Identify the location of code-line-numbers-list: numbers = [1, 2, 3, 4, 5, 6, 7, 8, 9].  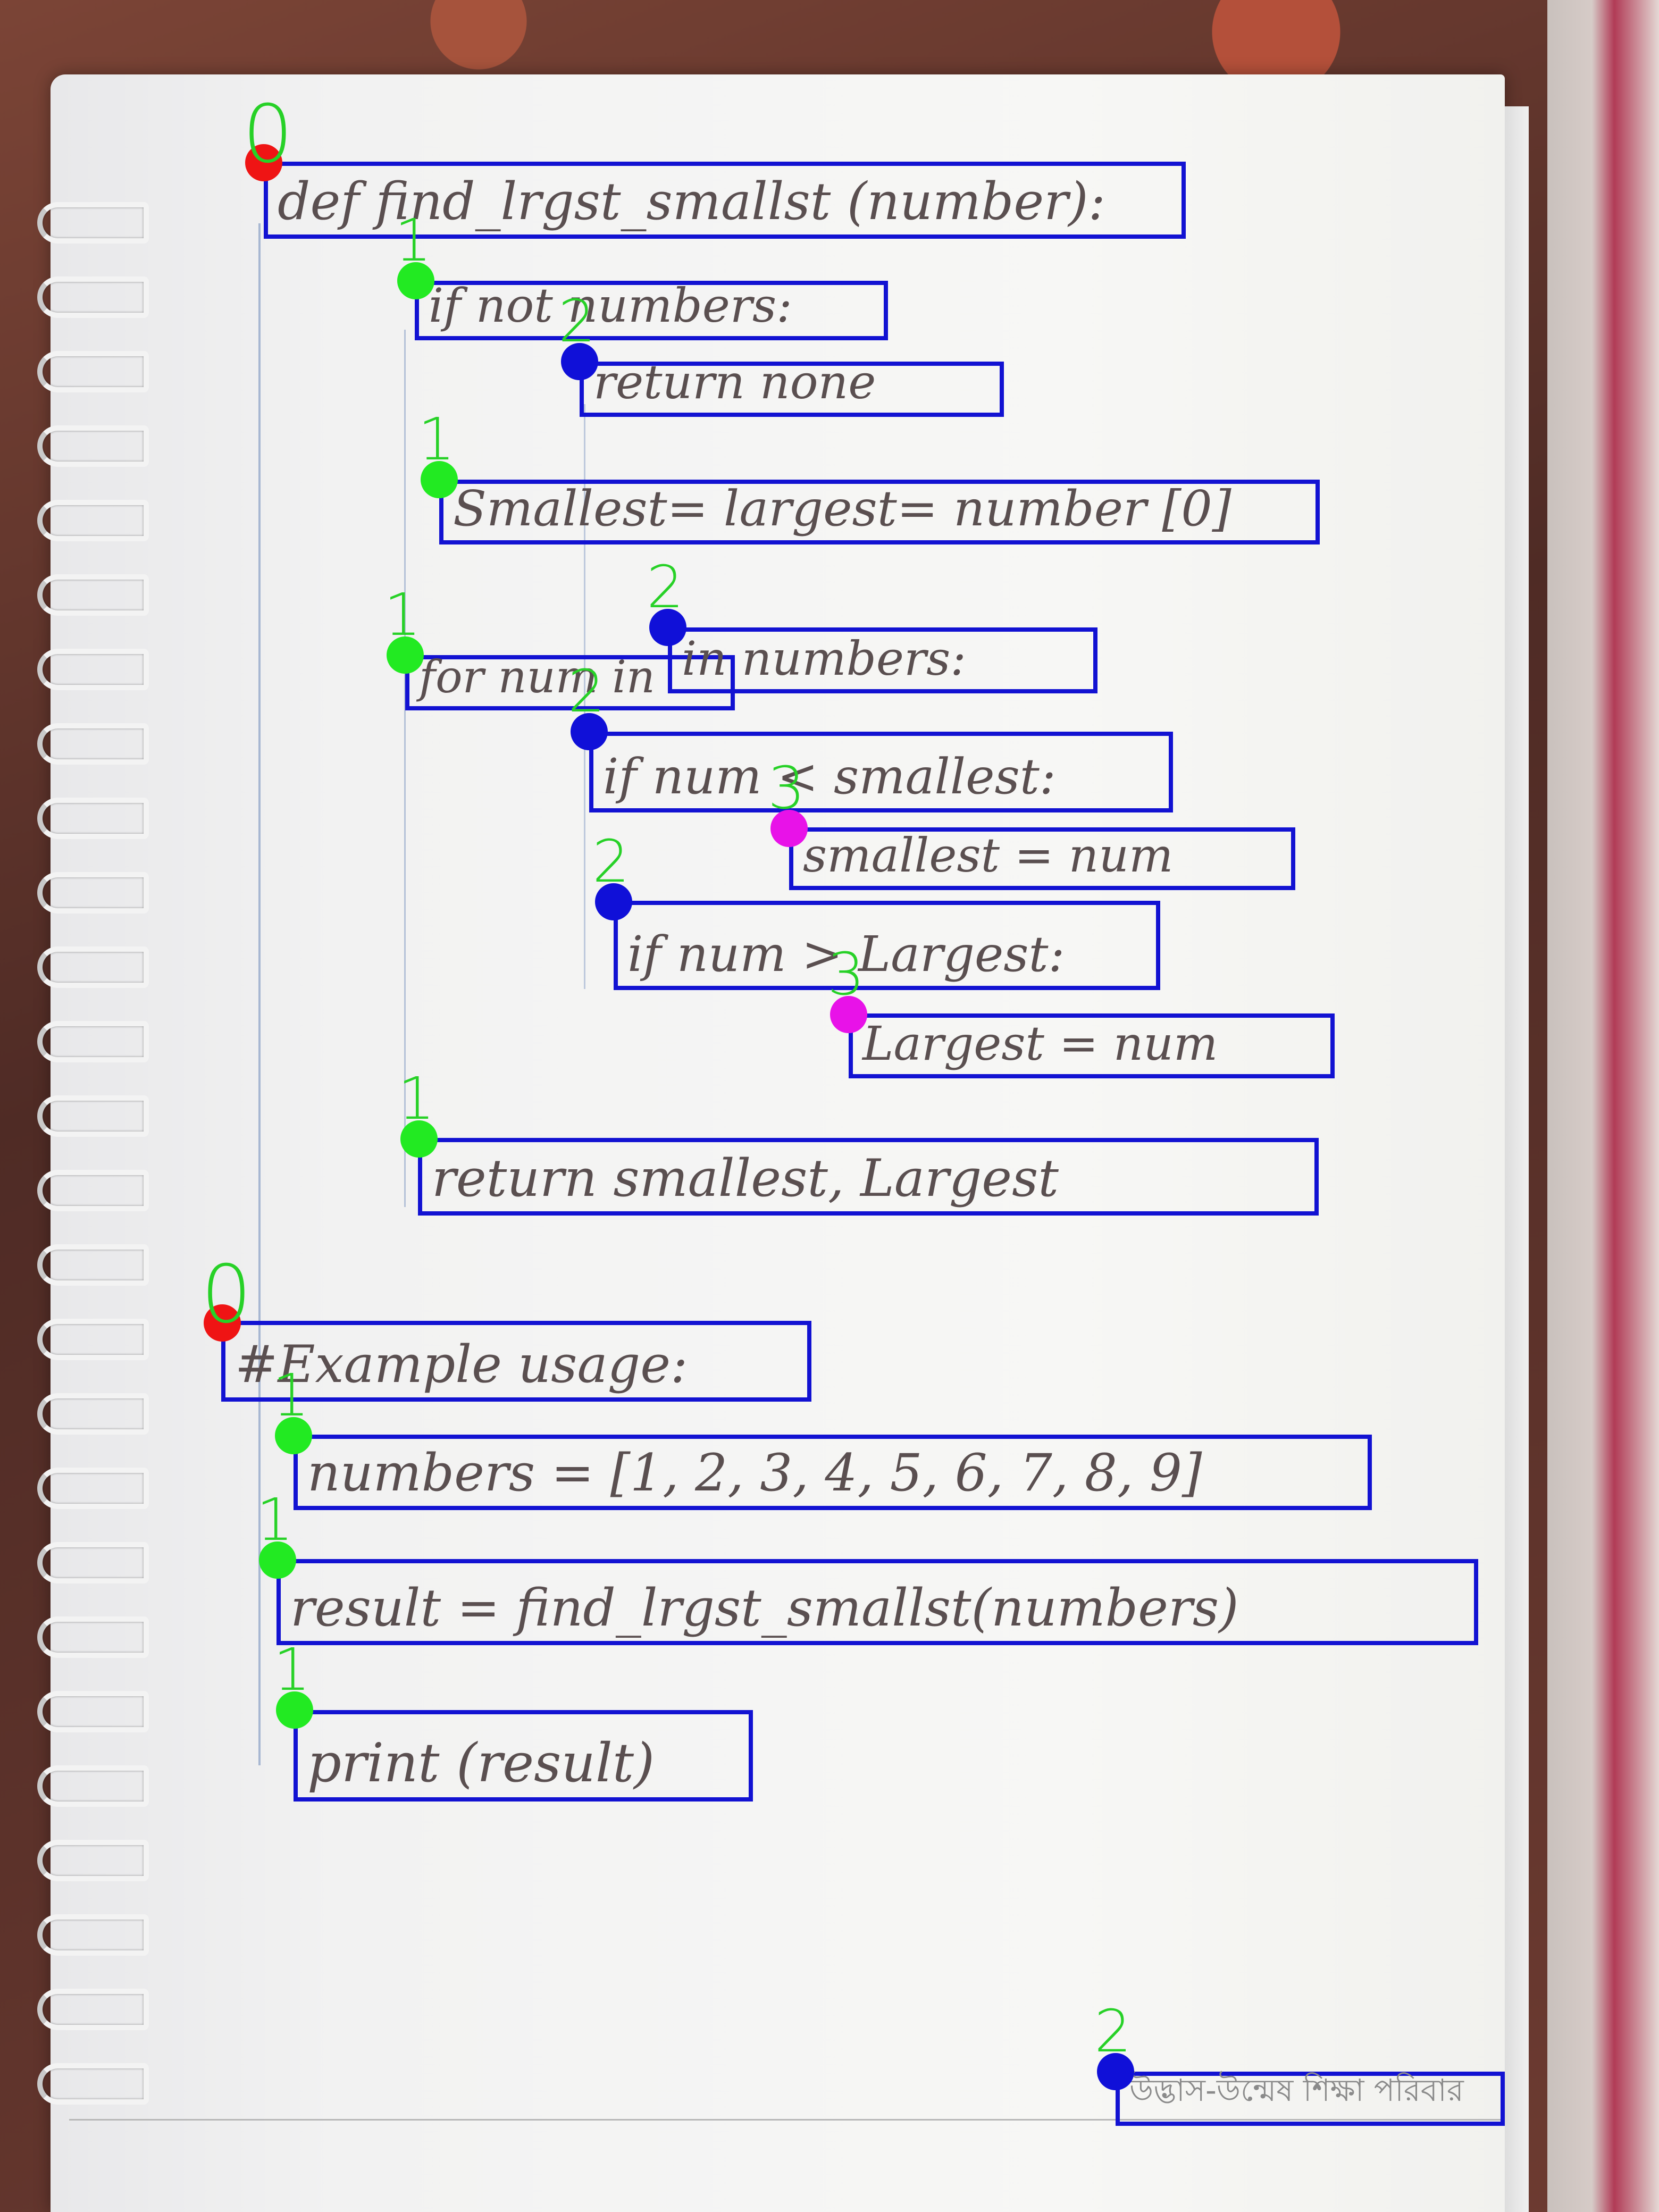
(833, 1472).